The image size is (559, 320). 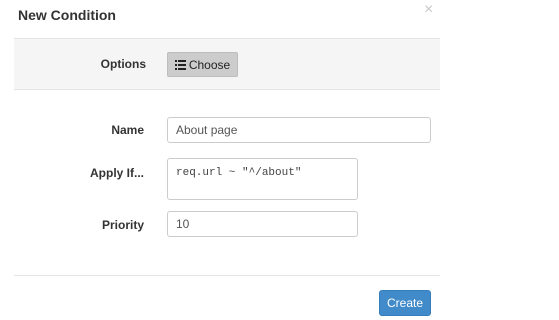 What do you see at coordinates (299, 130) in the screenshot?
I see `name-field: About page` at bounding box center [299, 130].